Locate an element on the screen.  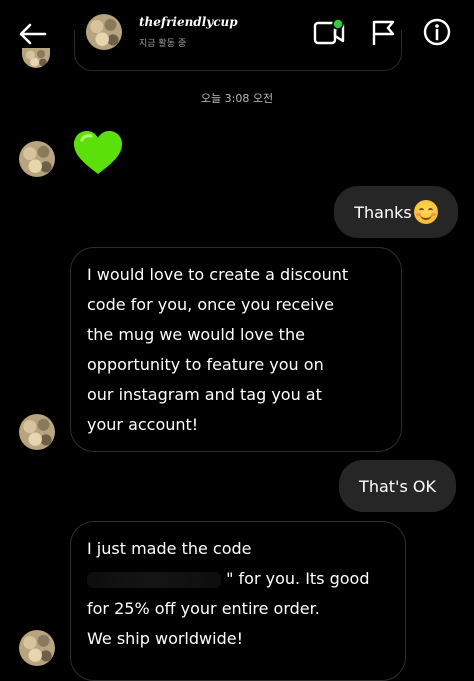
outgoing-message-thanks: Thanks is located at coordinates (396, 212).